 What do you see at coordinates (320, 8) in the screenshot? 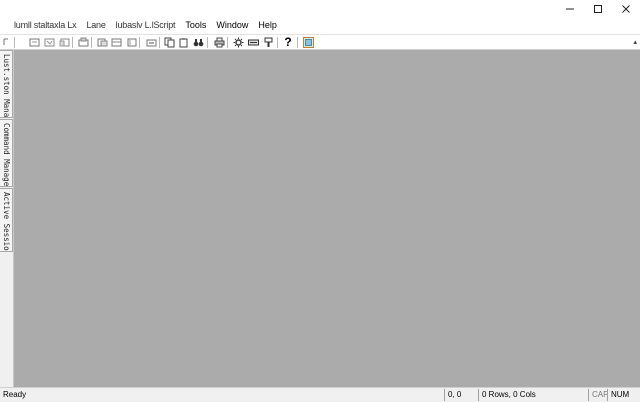
I see `title-bar` at bounding box center [320, 8].